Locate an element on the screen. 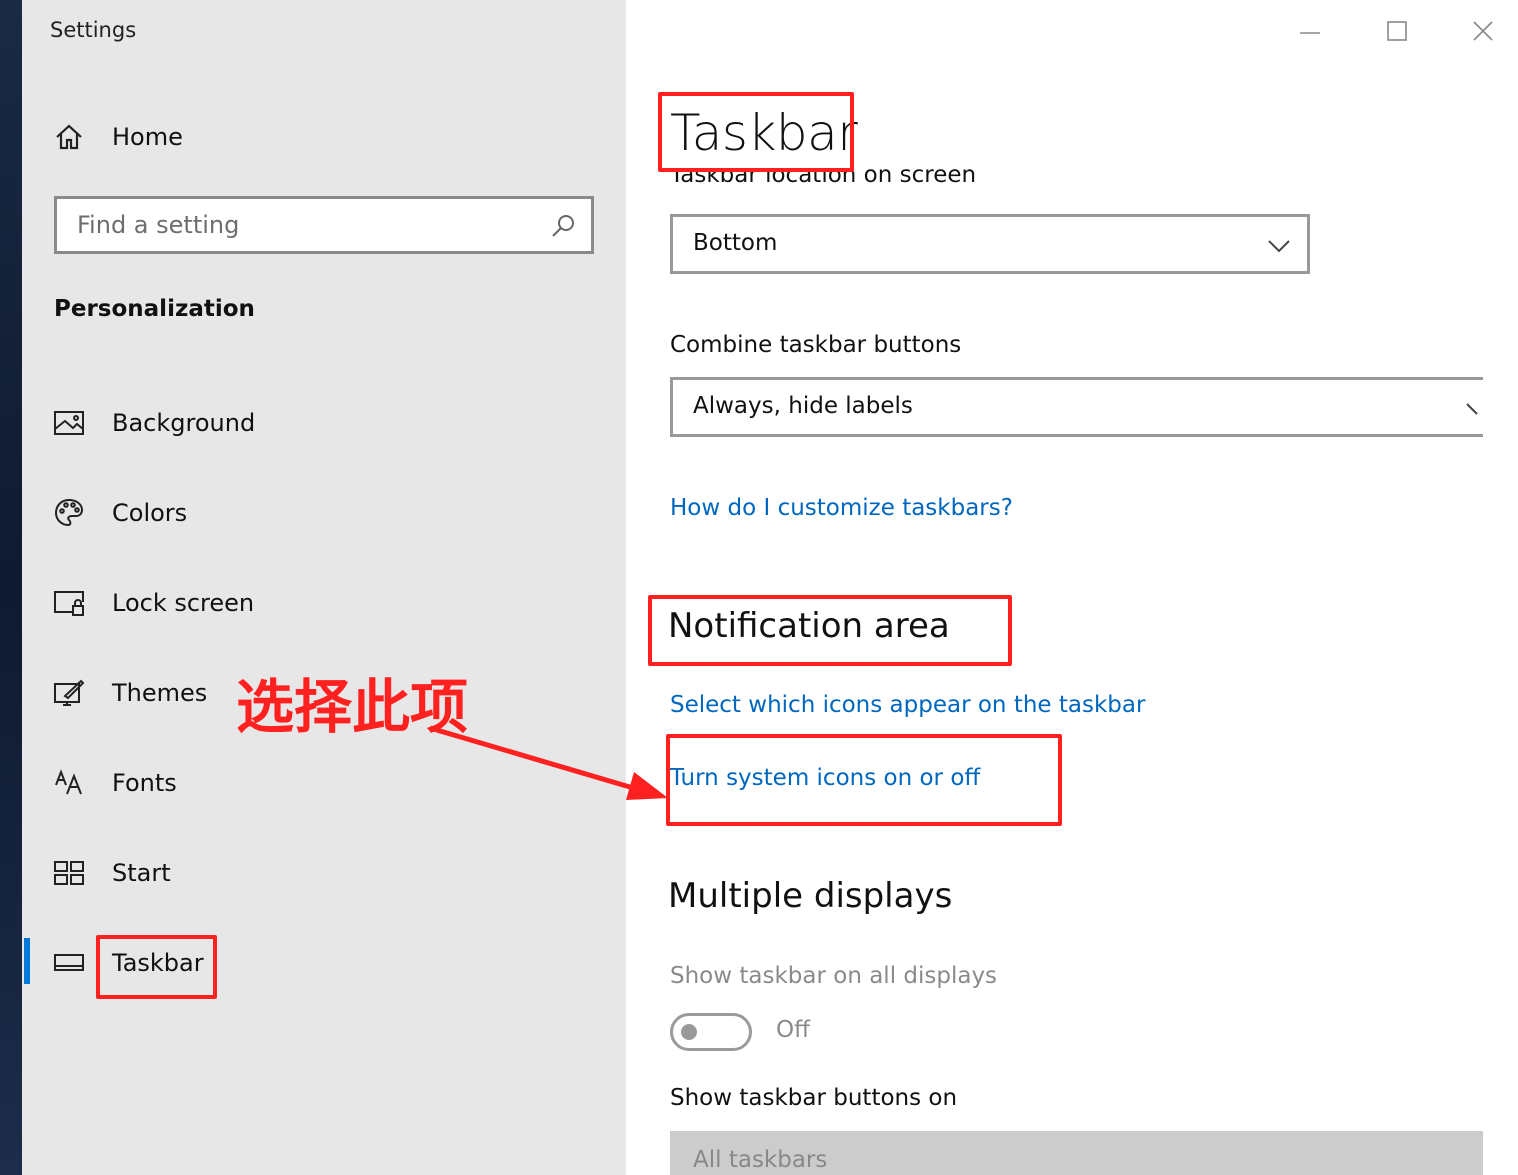  sidebar-item-label: Home is located at coordinates (147, 137).